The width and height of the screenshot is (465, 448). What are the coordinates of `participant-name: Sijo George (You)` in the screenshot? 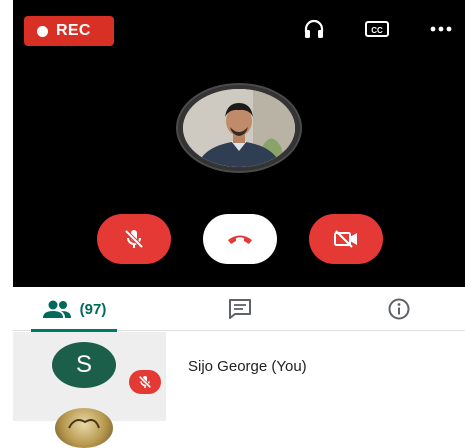 It's located at (247, 366).